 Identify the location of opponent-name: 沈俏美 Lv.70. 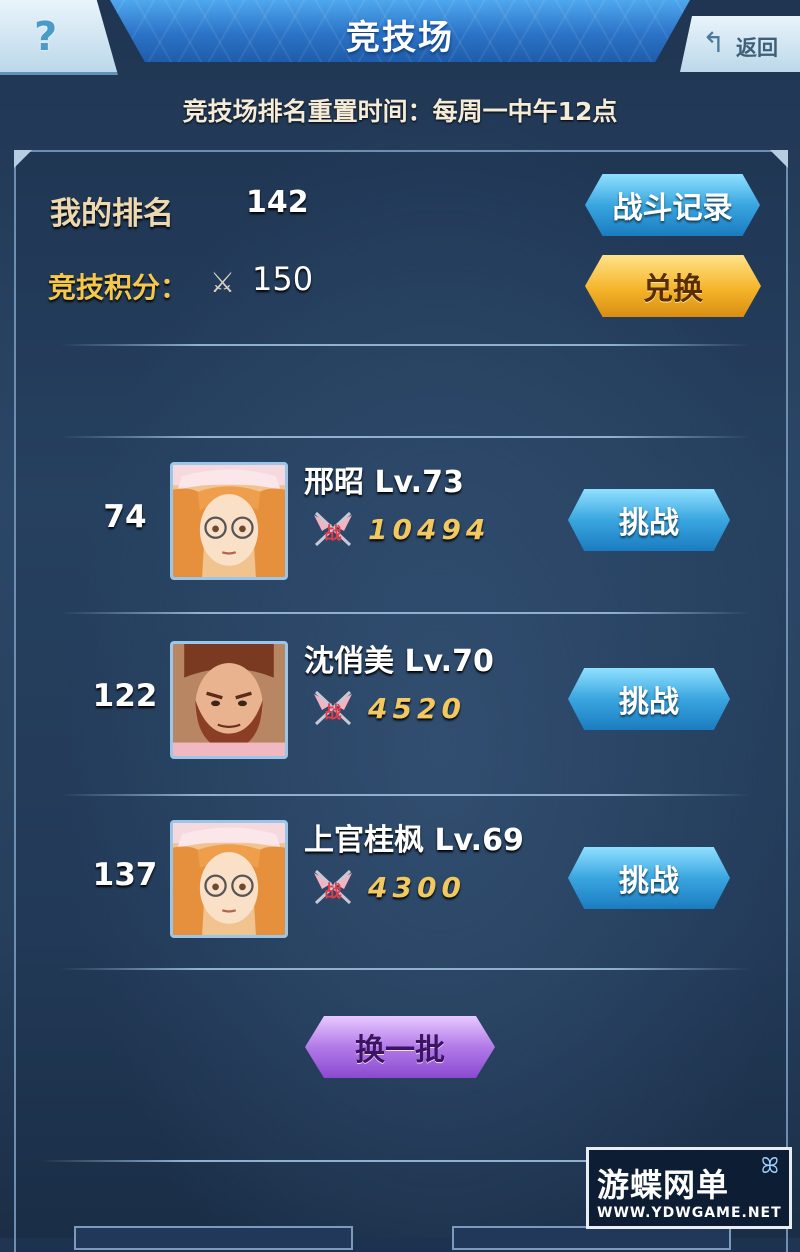
(399, 661).